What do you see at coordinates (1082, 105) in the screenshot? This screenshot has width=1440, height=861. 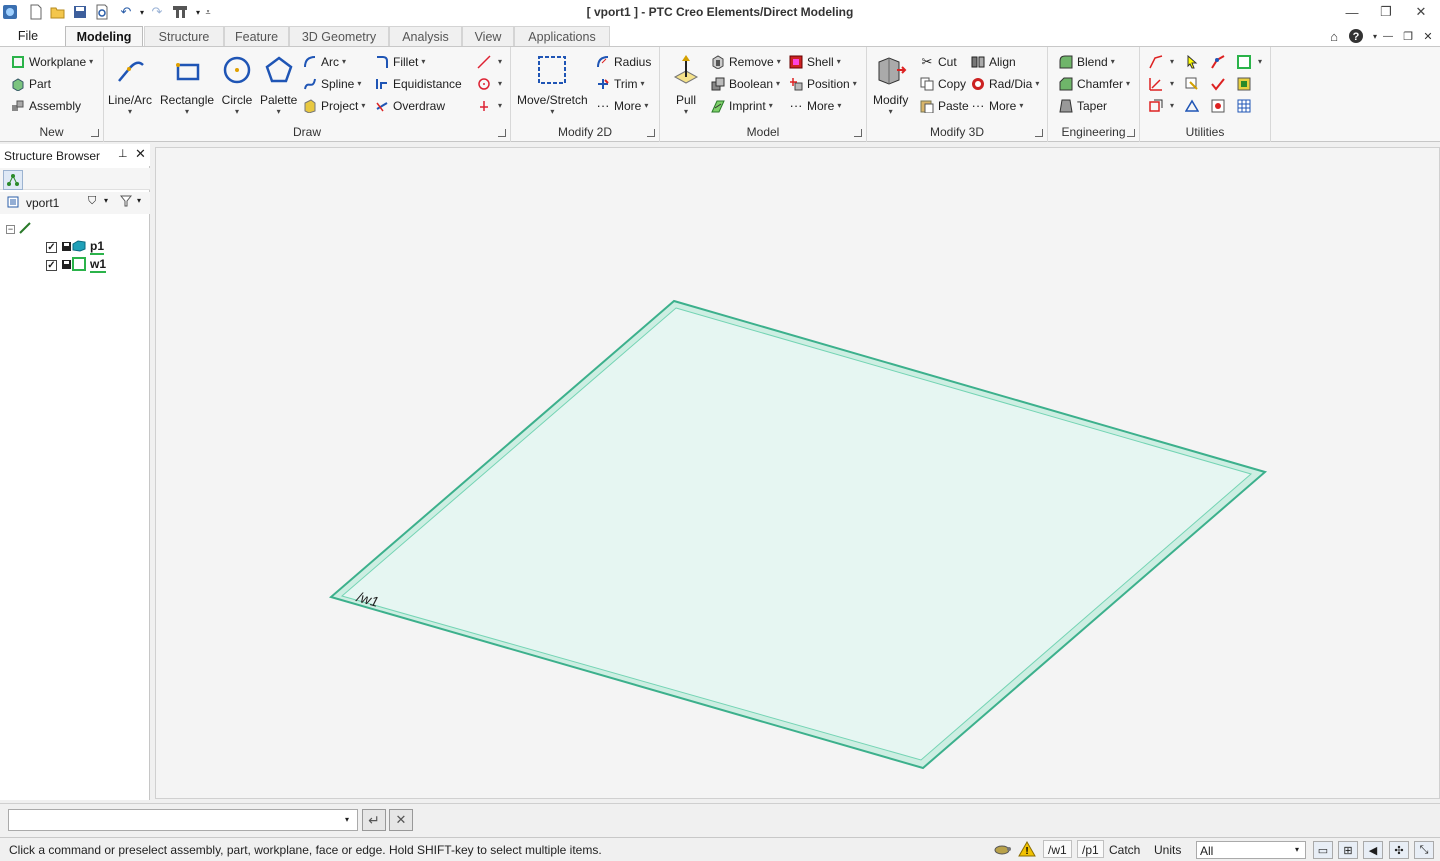 I see `taper-button: Taper` at bounding box center [1082, 105].